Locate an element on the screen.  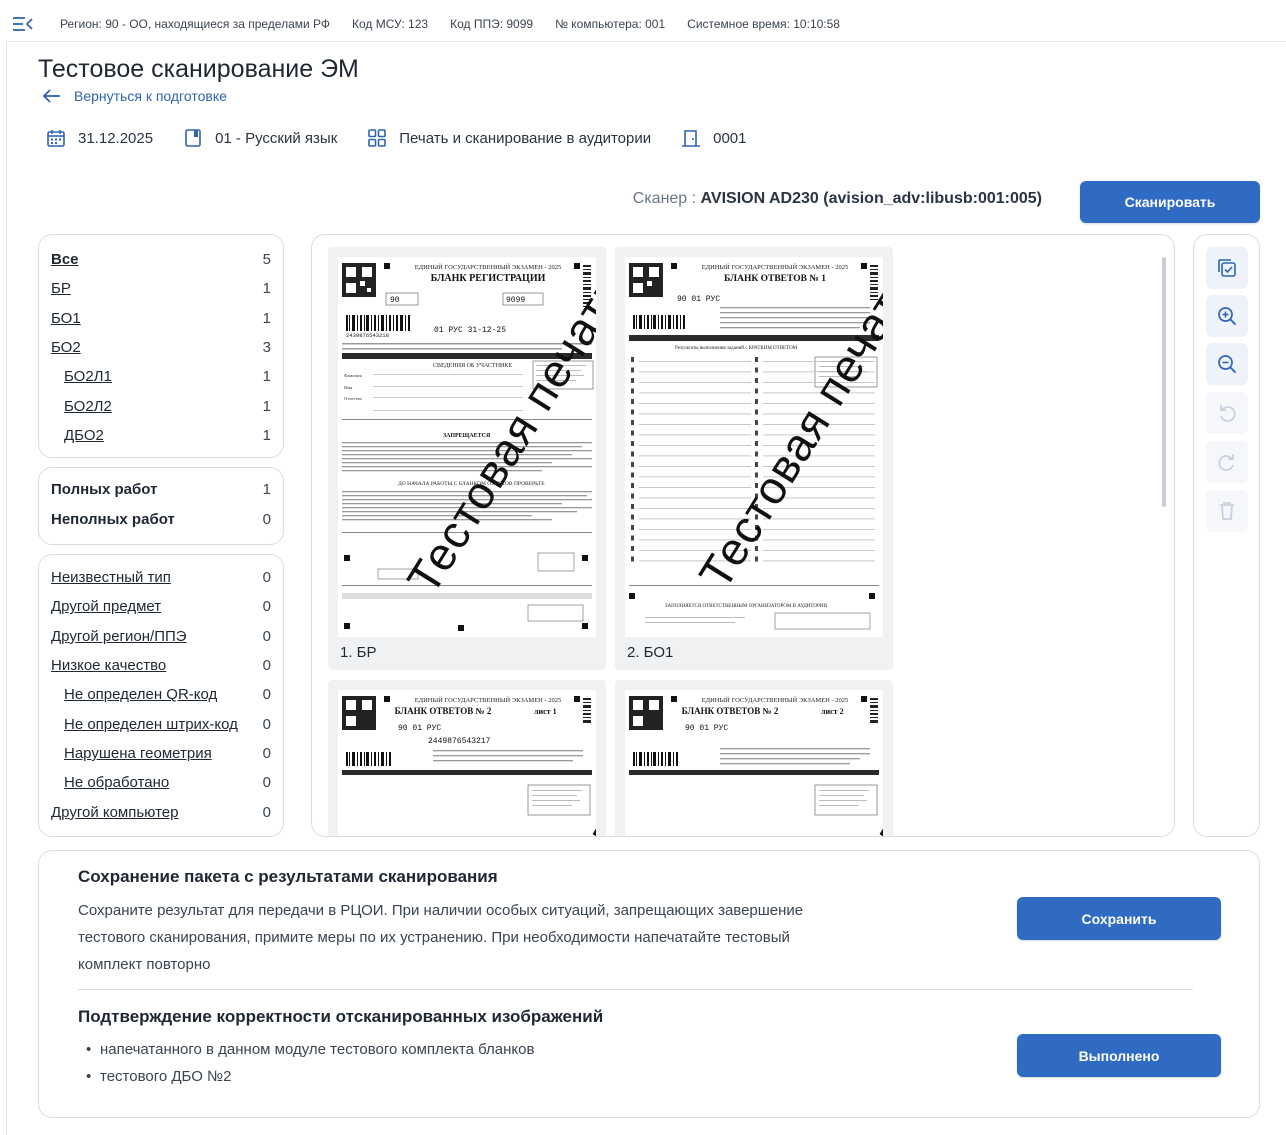
issue-label: Другой компьютер is located at coordinates (115, 812).